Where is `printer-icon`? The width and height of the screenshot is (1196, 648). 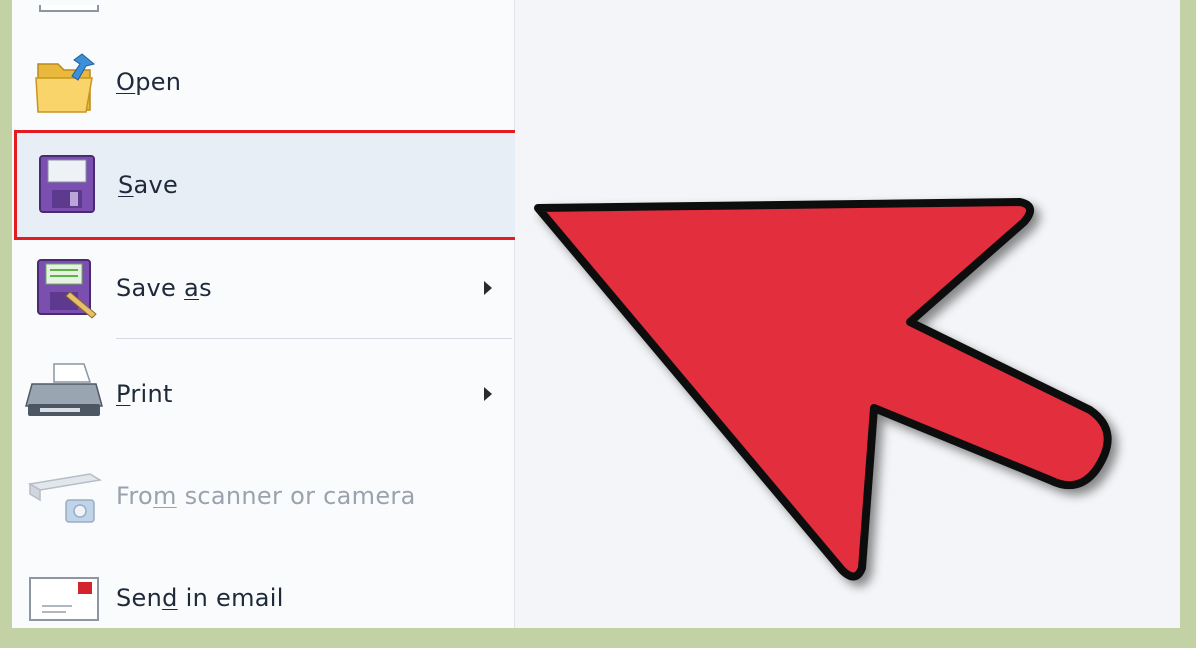 printer-icon is located at coordinates (64, 392).